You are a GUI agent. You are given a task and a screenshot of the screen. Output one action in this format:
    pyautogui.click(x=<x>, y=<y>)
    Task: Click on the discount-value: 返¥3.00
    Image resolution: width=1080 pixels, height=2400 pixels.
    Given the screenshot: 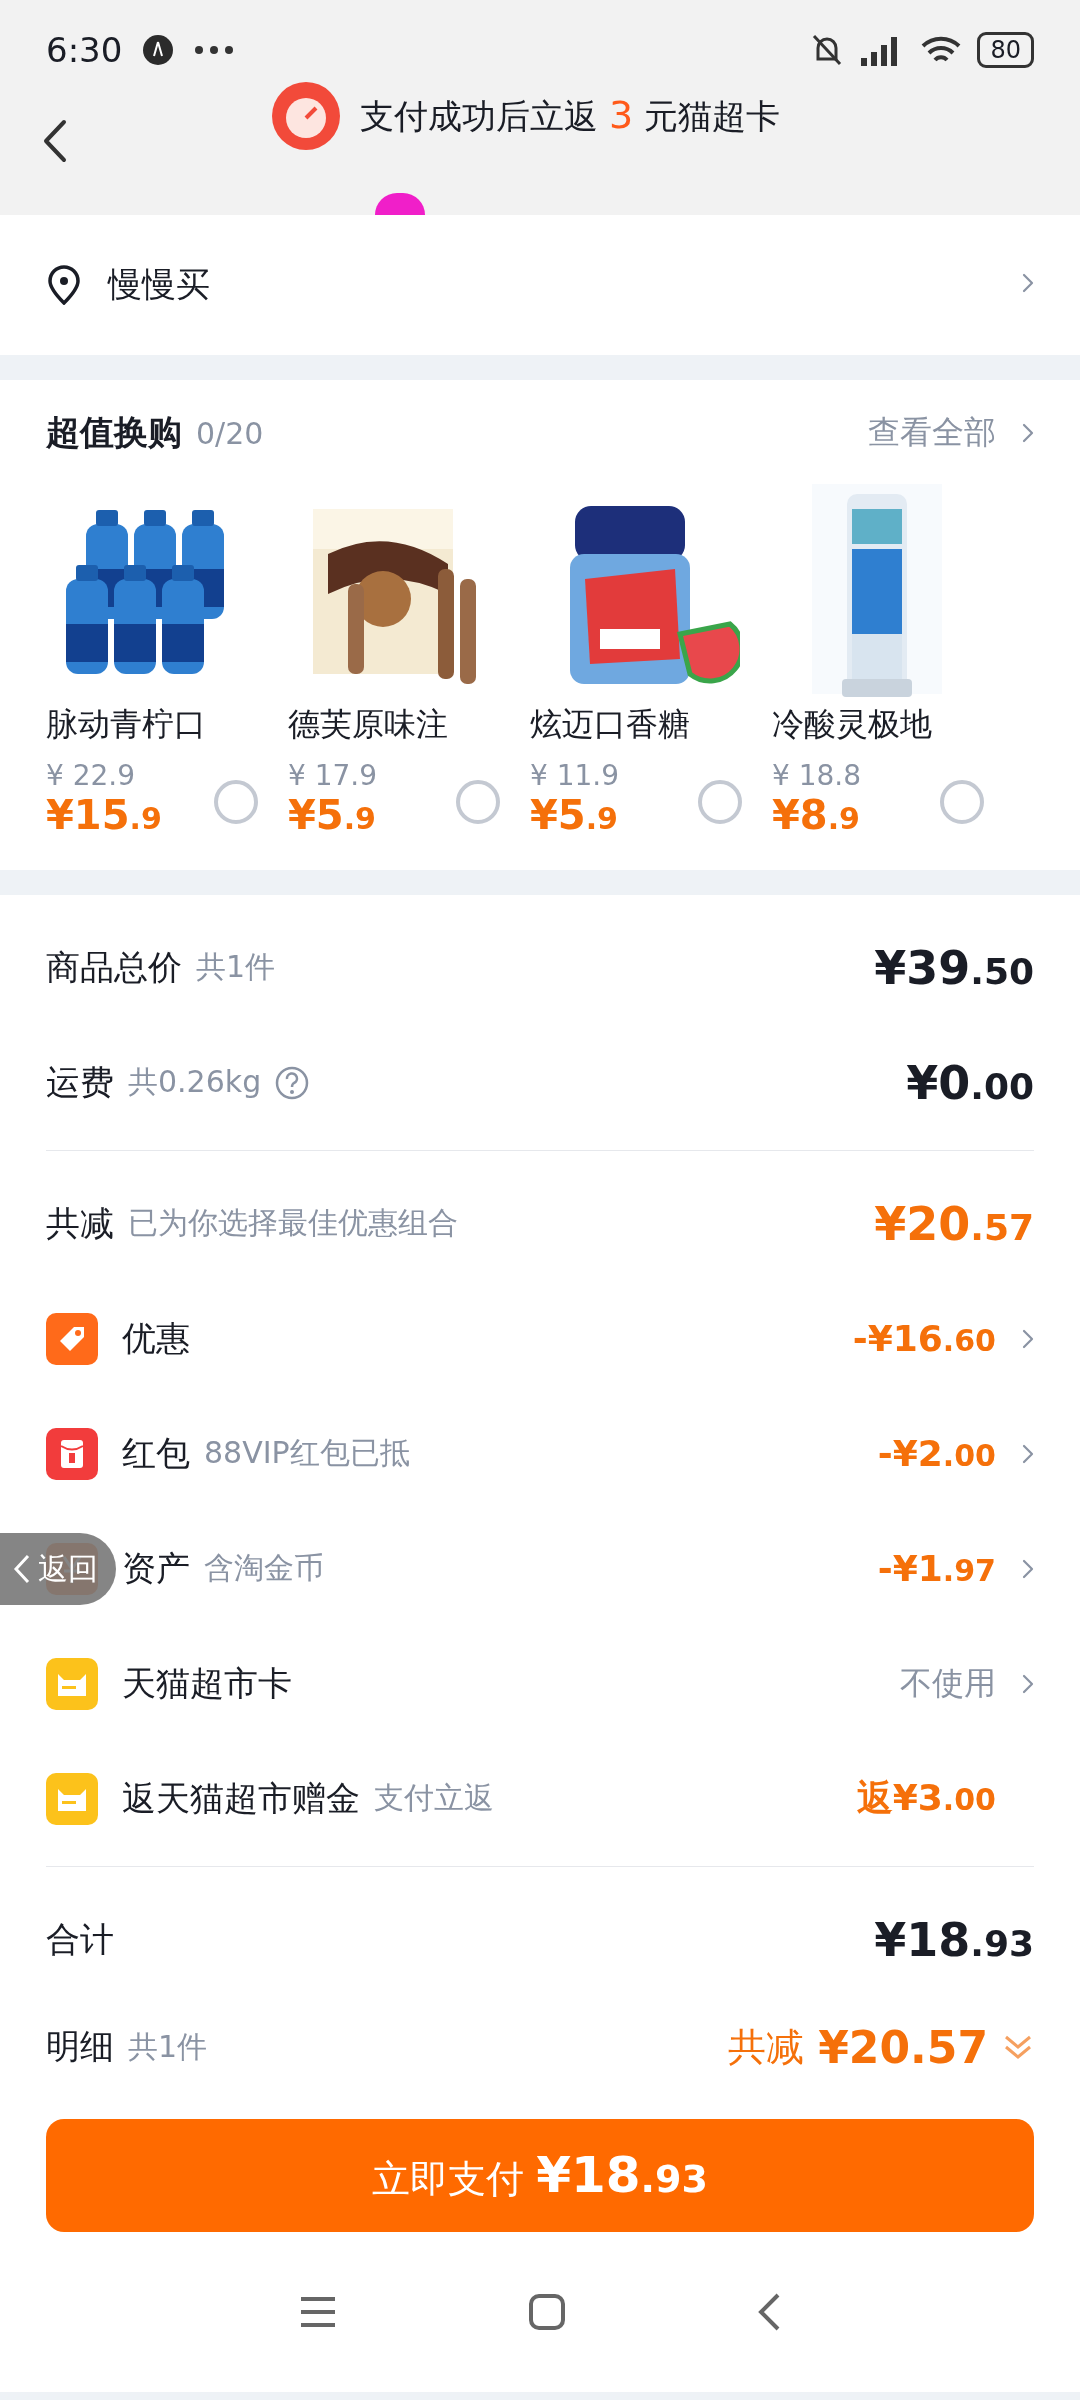 What is the action you would take?
    pyautogui.click(x=926, y=1798)
    